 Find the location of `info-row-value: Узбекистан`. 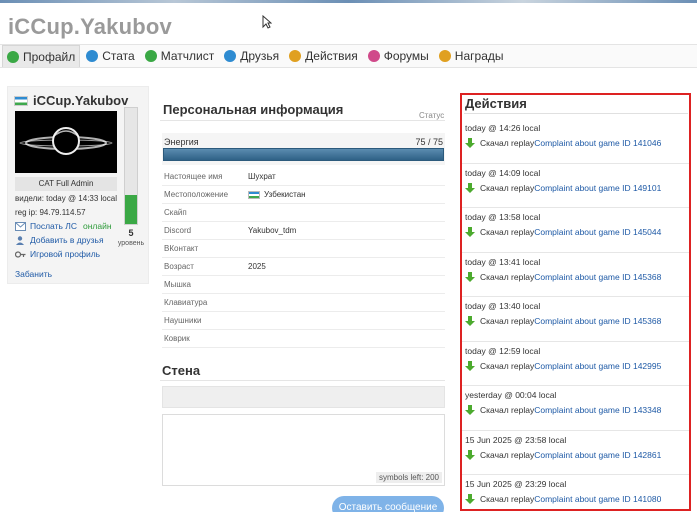

info-row-value: Узбекистан is located at coordinates (277, 194).